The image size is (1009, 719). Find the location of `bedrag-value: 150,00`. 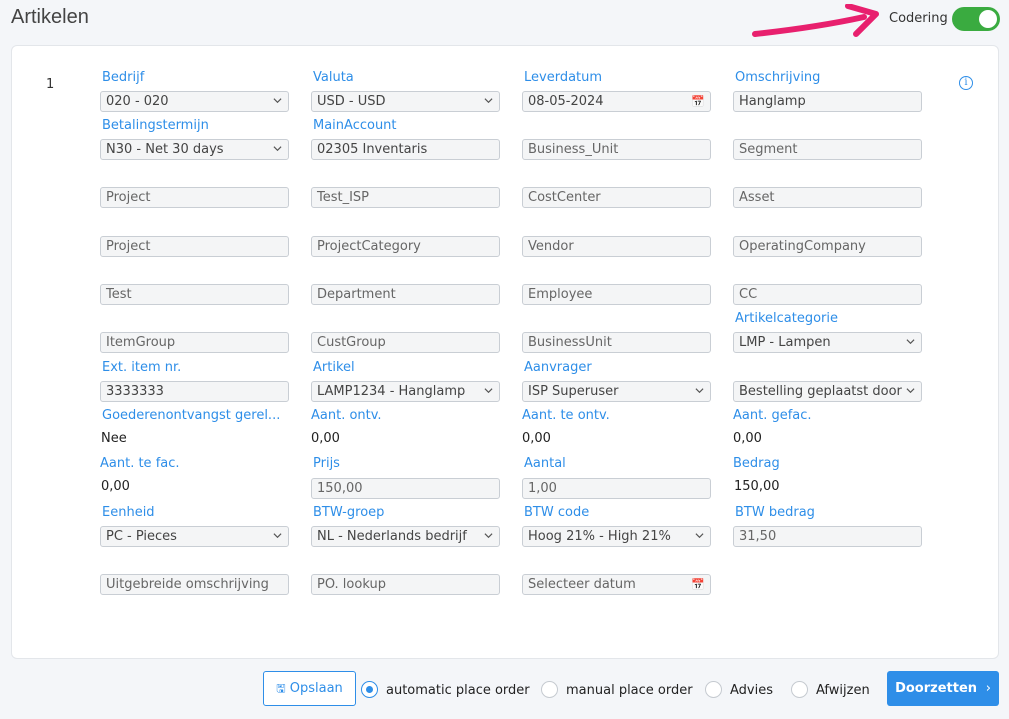

bedrag-value: 150,00 is located at coordinates (757, 486).